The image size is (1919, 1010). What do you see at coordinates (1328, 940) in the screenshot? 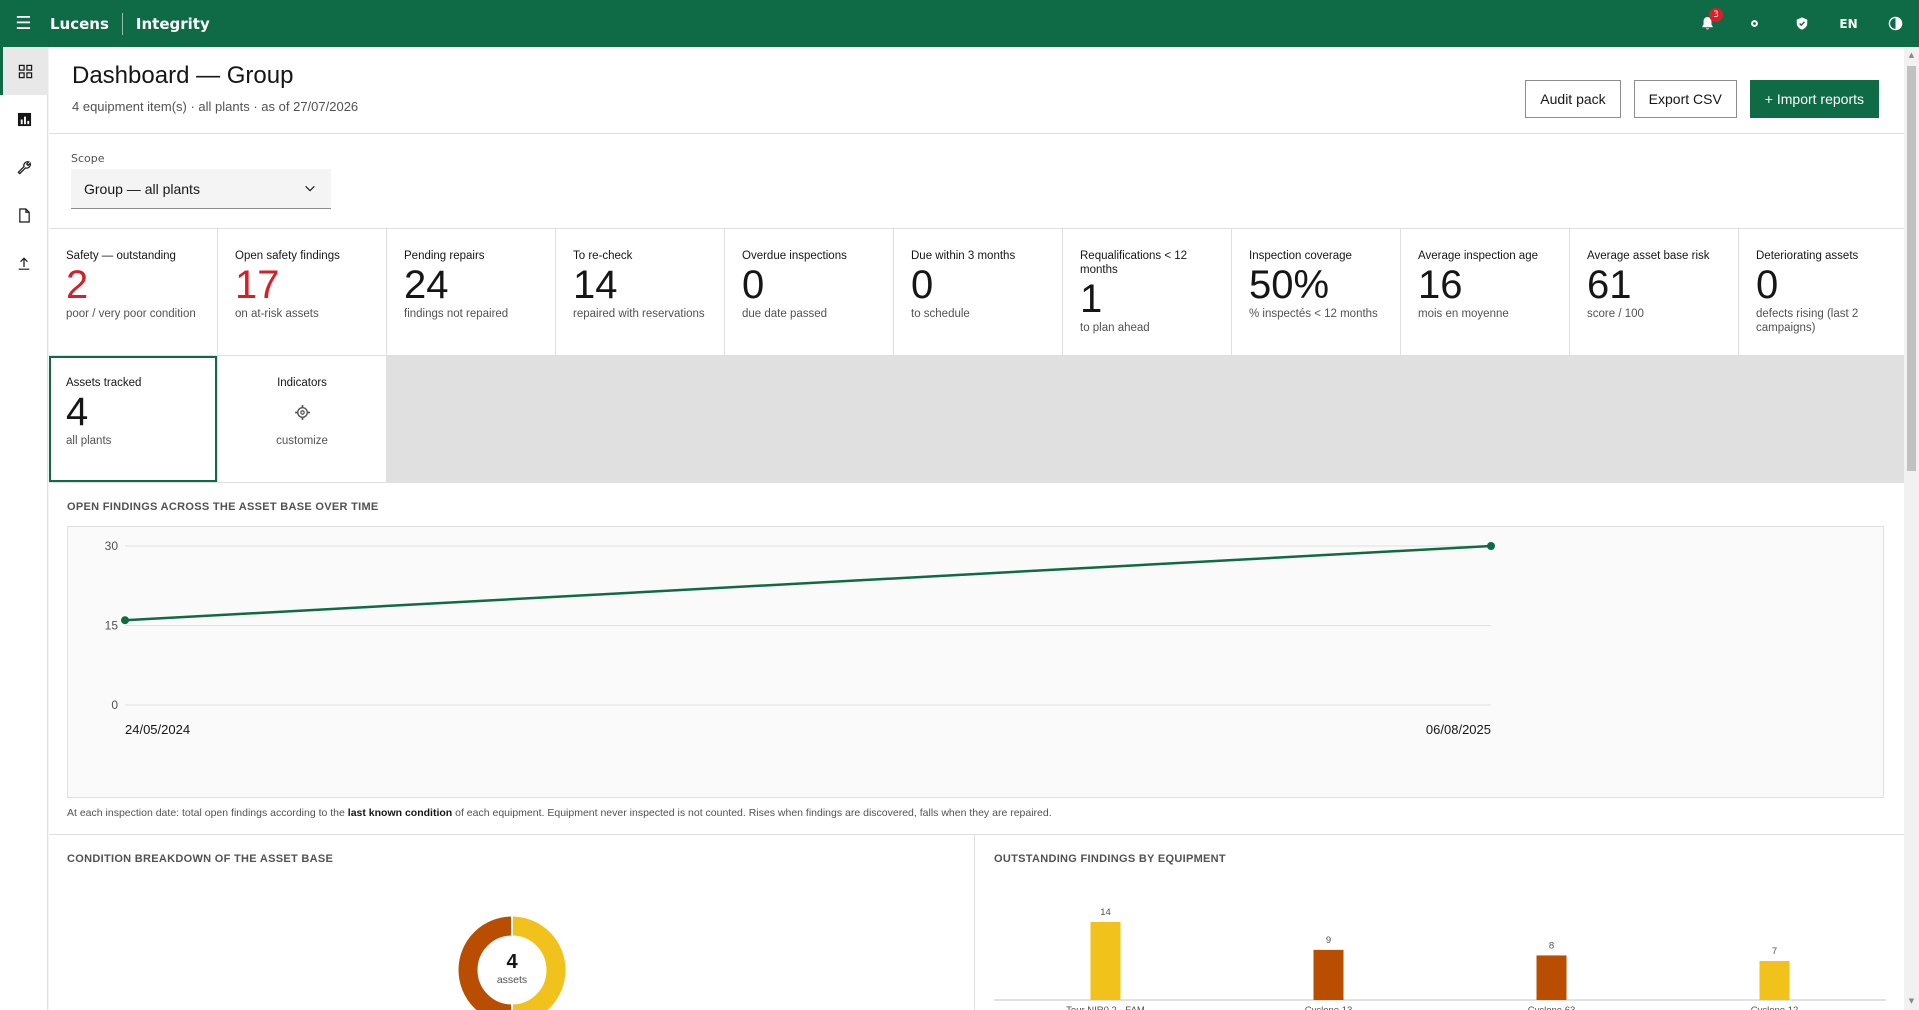
I see `bar-value-label: 9` at bounding box center [1328, 940].